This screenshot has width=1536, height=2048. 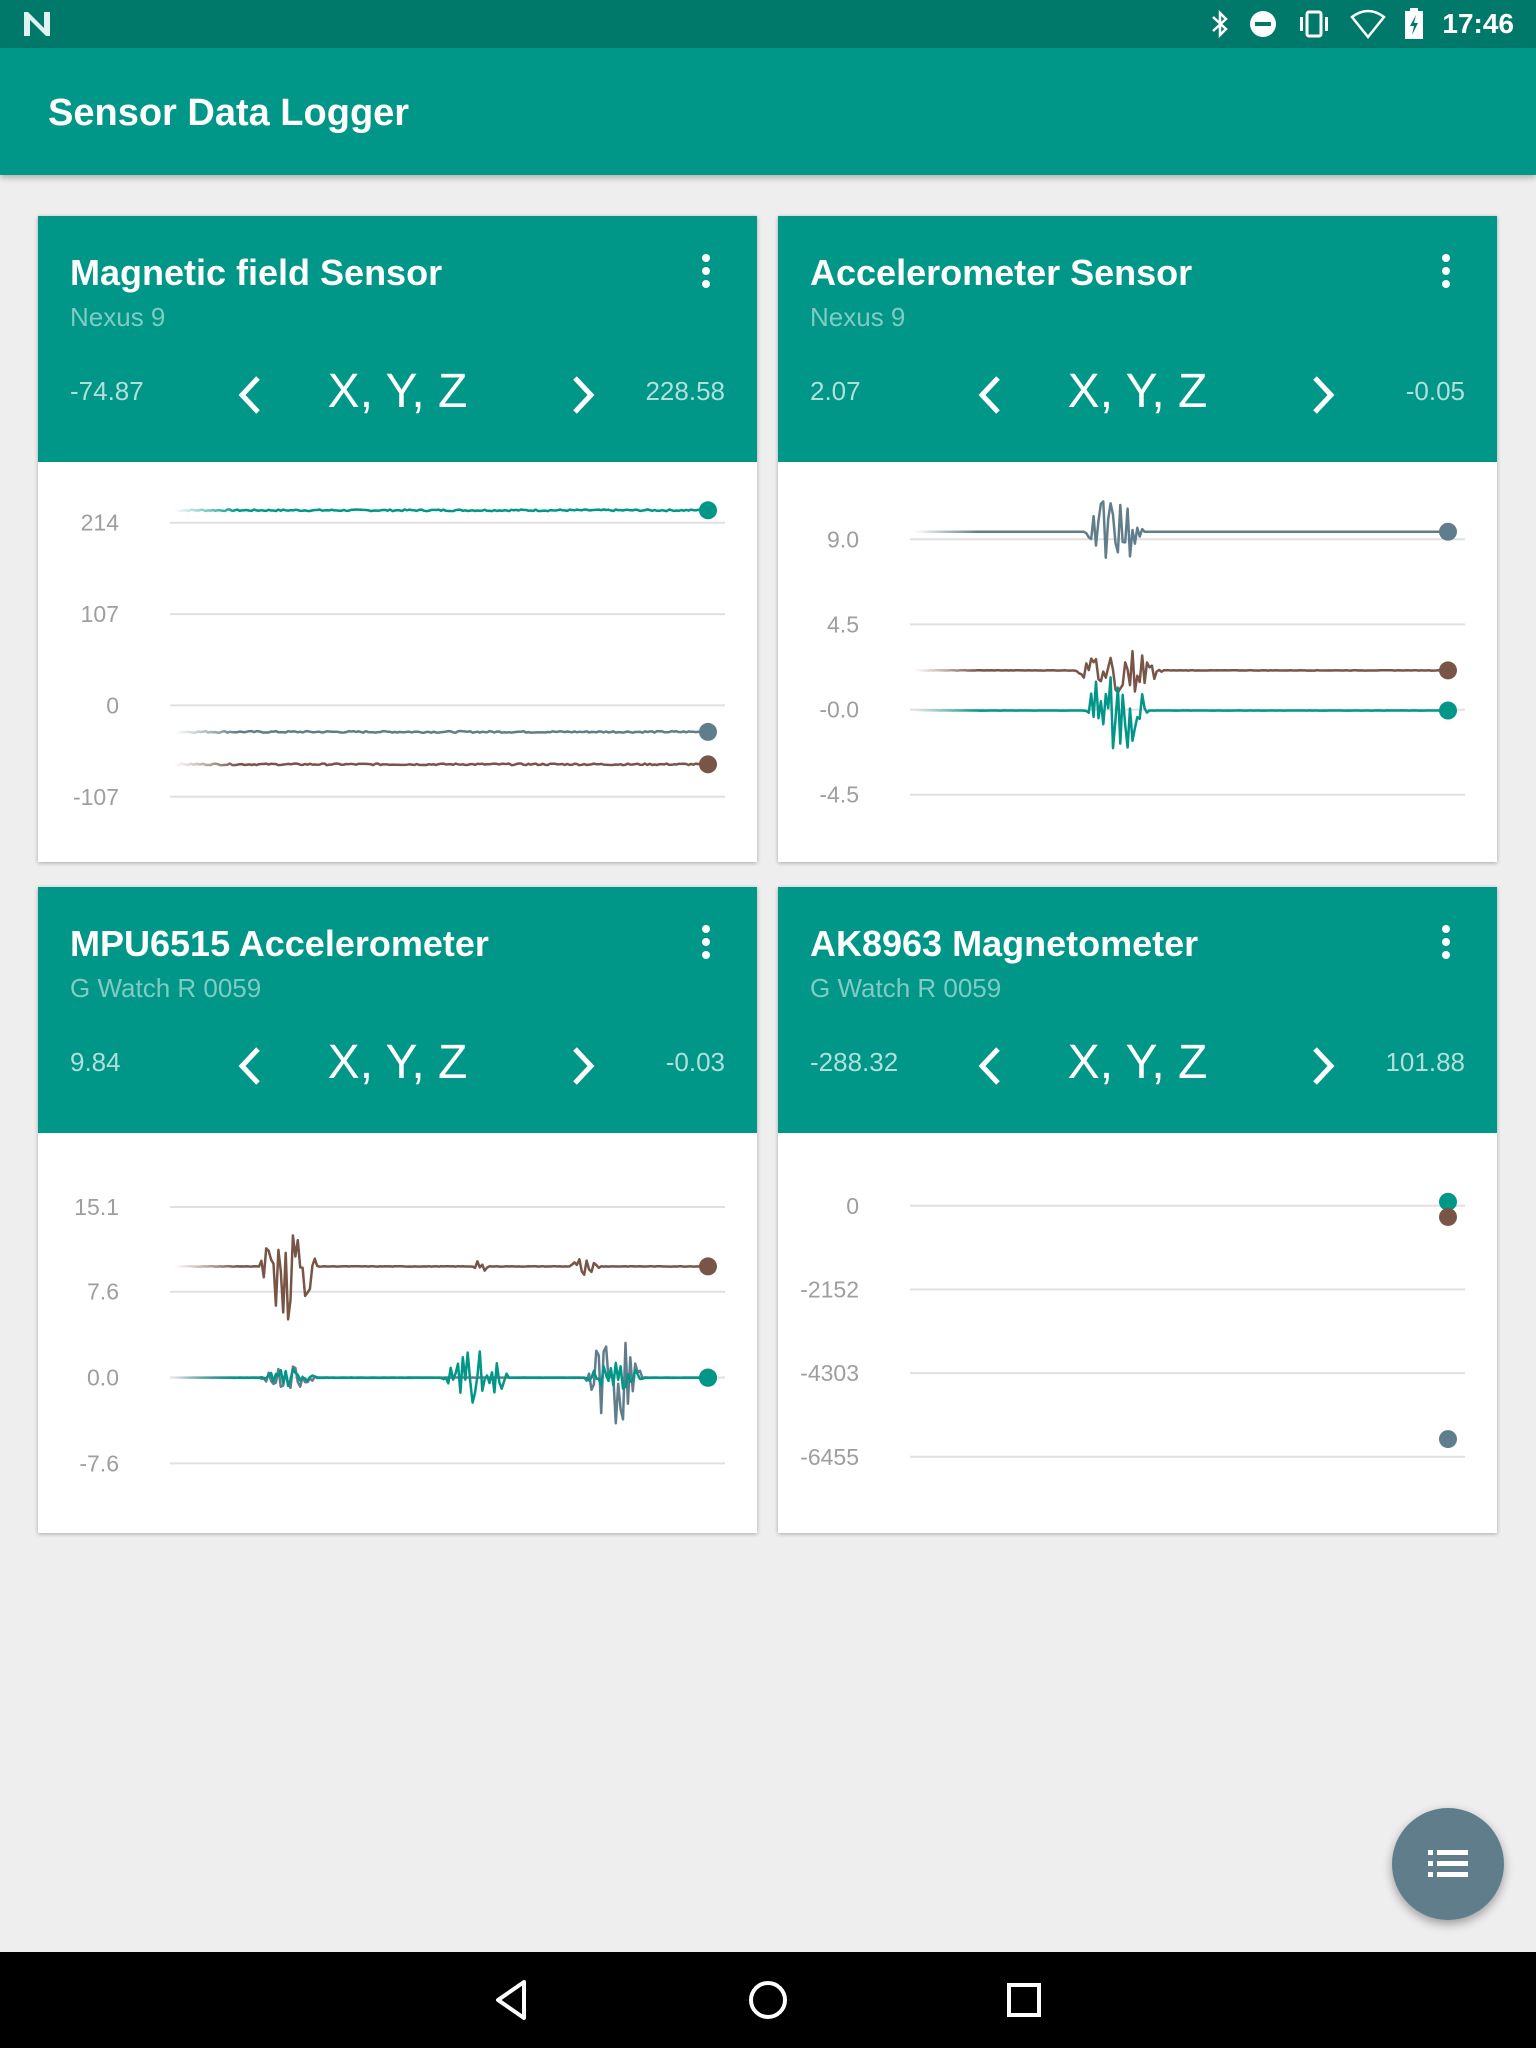 What do you see at coordinates (839, 795) in the screenshot?
I see `y-tick-label: -4.5` at bounding box center [839, 795].